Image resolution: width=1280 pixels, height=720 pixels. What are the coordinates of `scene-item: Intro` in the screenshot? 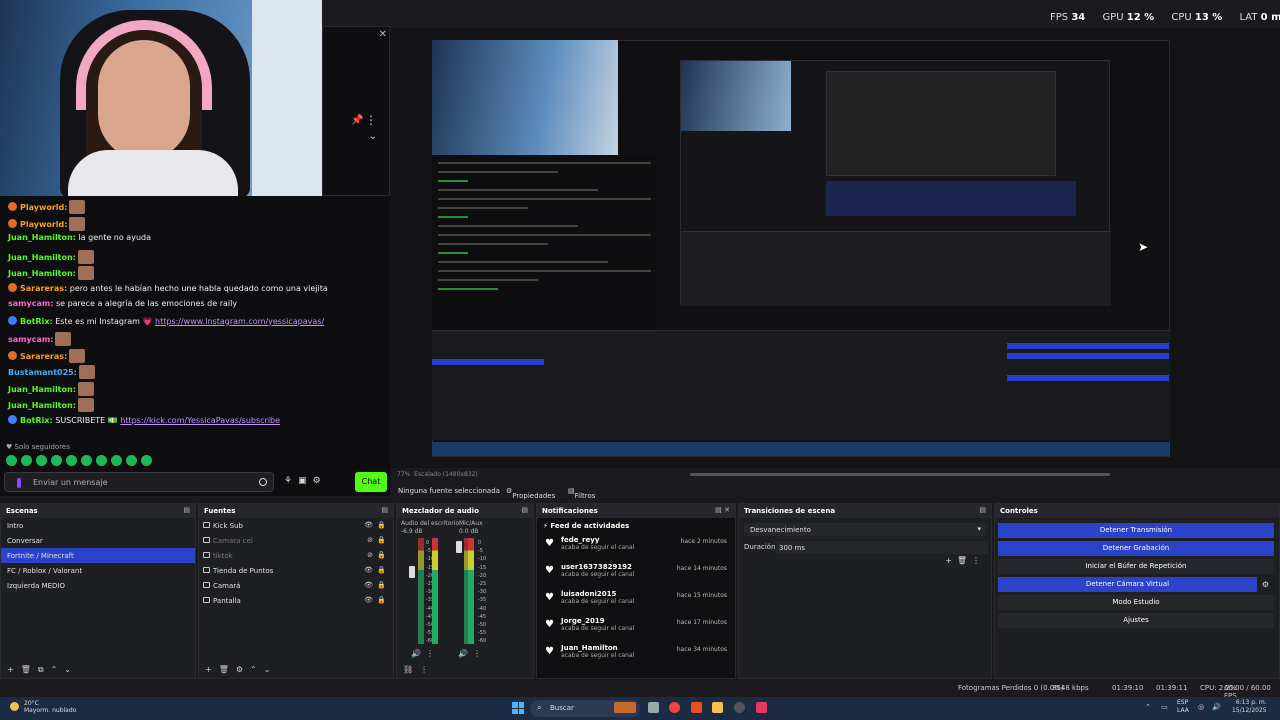 It's located at (98, 525).